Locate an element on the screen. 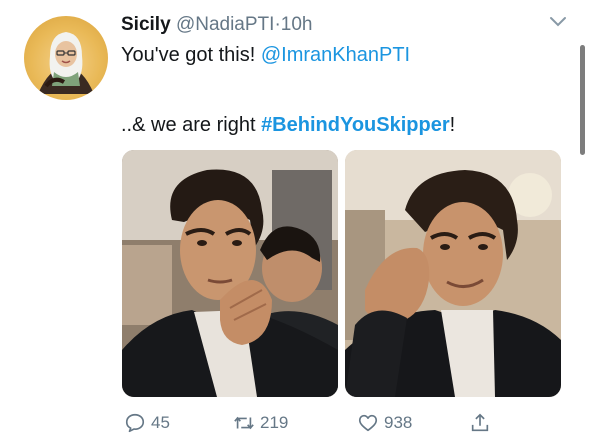 The width and height of the screenshot is (591, 447). hashtag-link: #BehindYouSkipper is located at coordinates (355, 125).